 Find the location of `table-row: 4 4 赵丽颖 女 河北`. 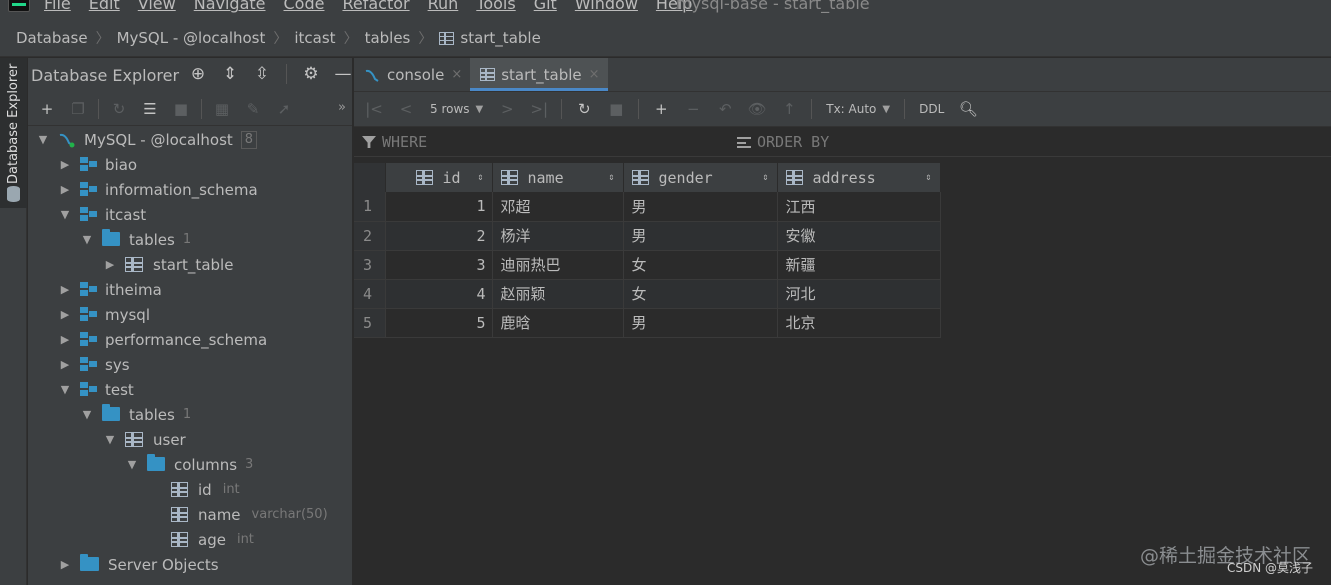

table-row: 4 4 赵丽颖 女 河北 is located at coordinates (647, 294).